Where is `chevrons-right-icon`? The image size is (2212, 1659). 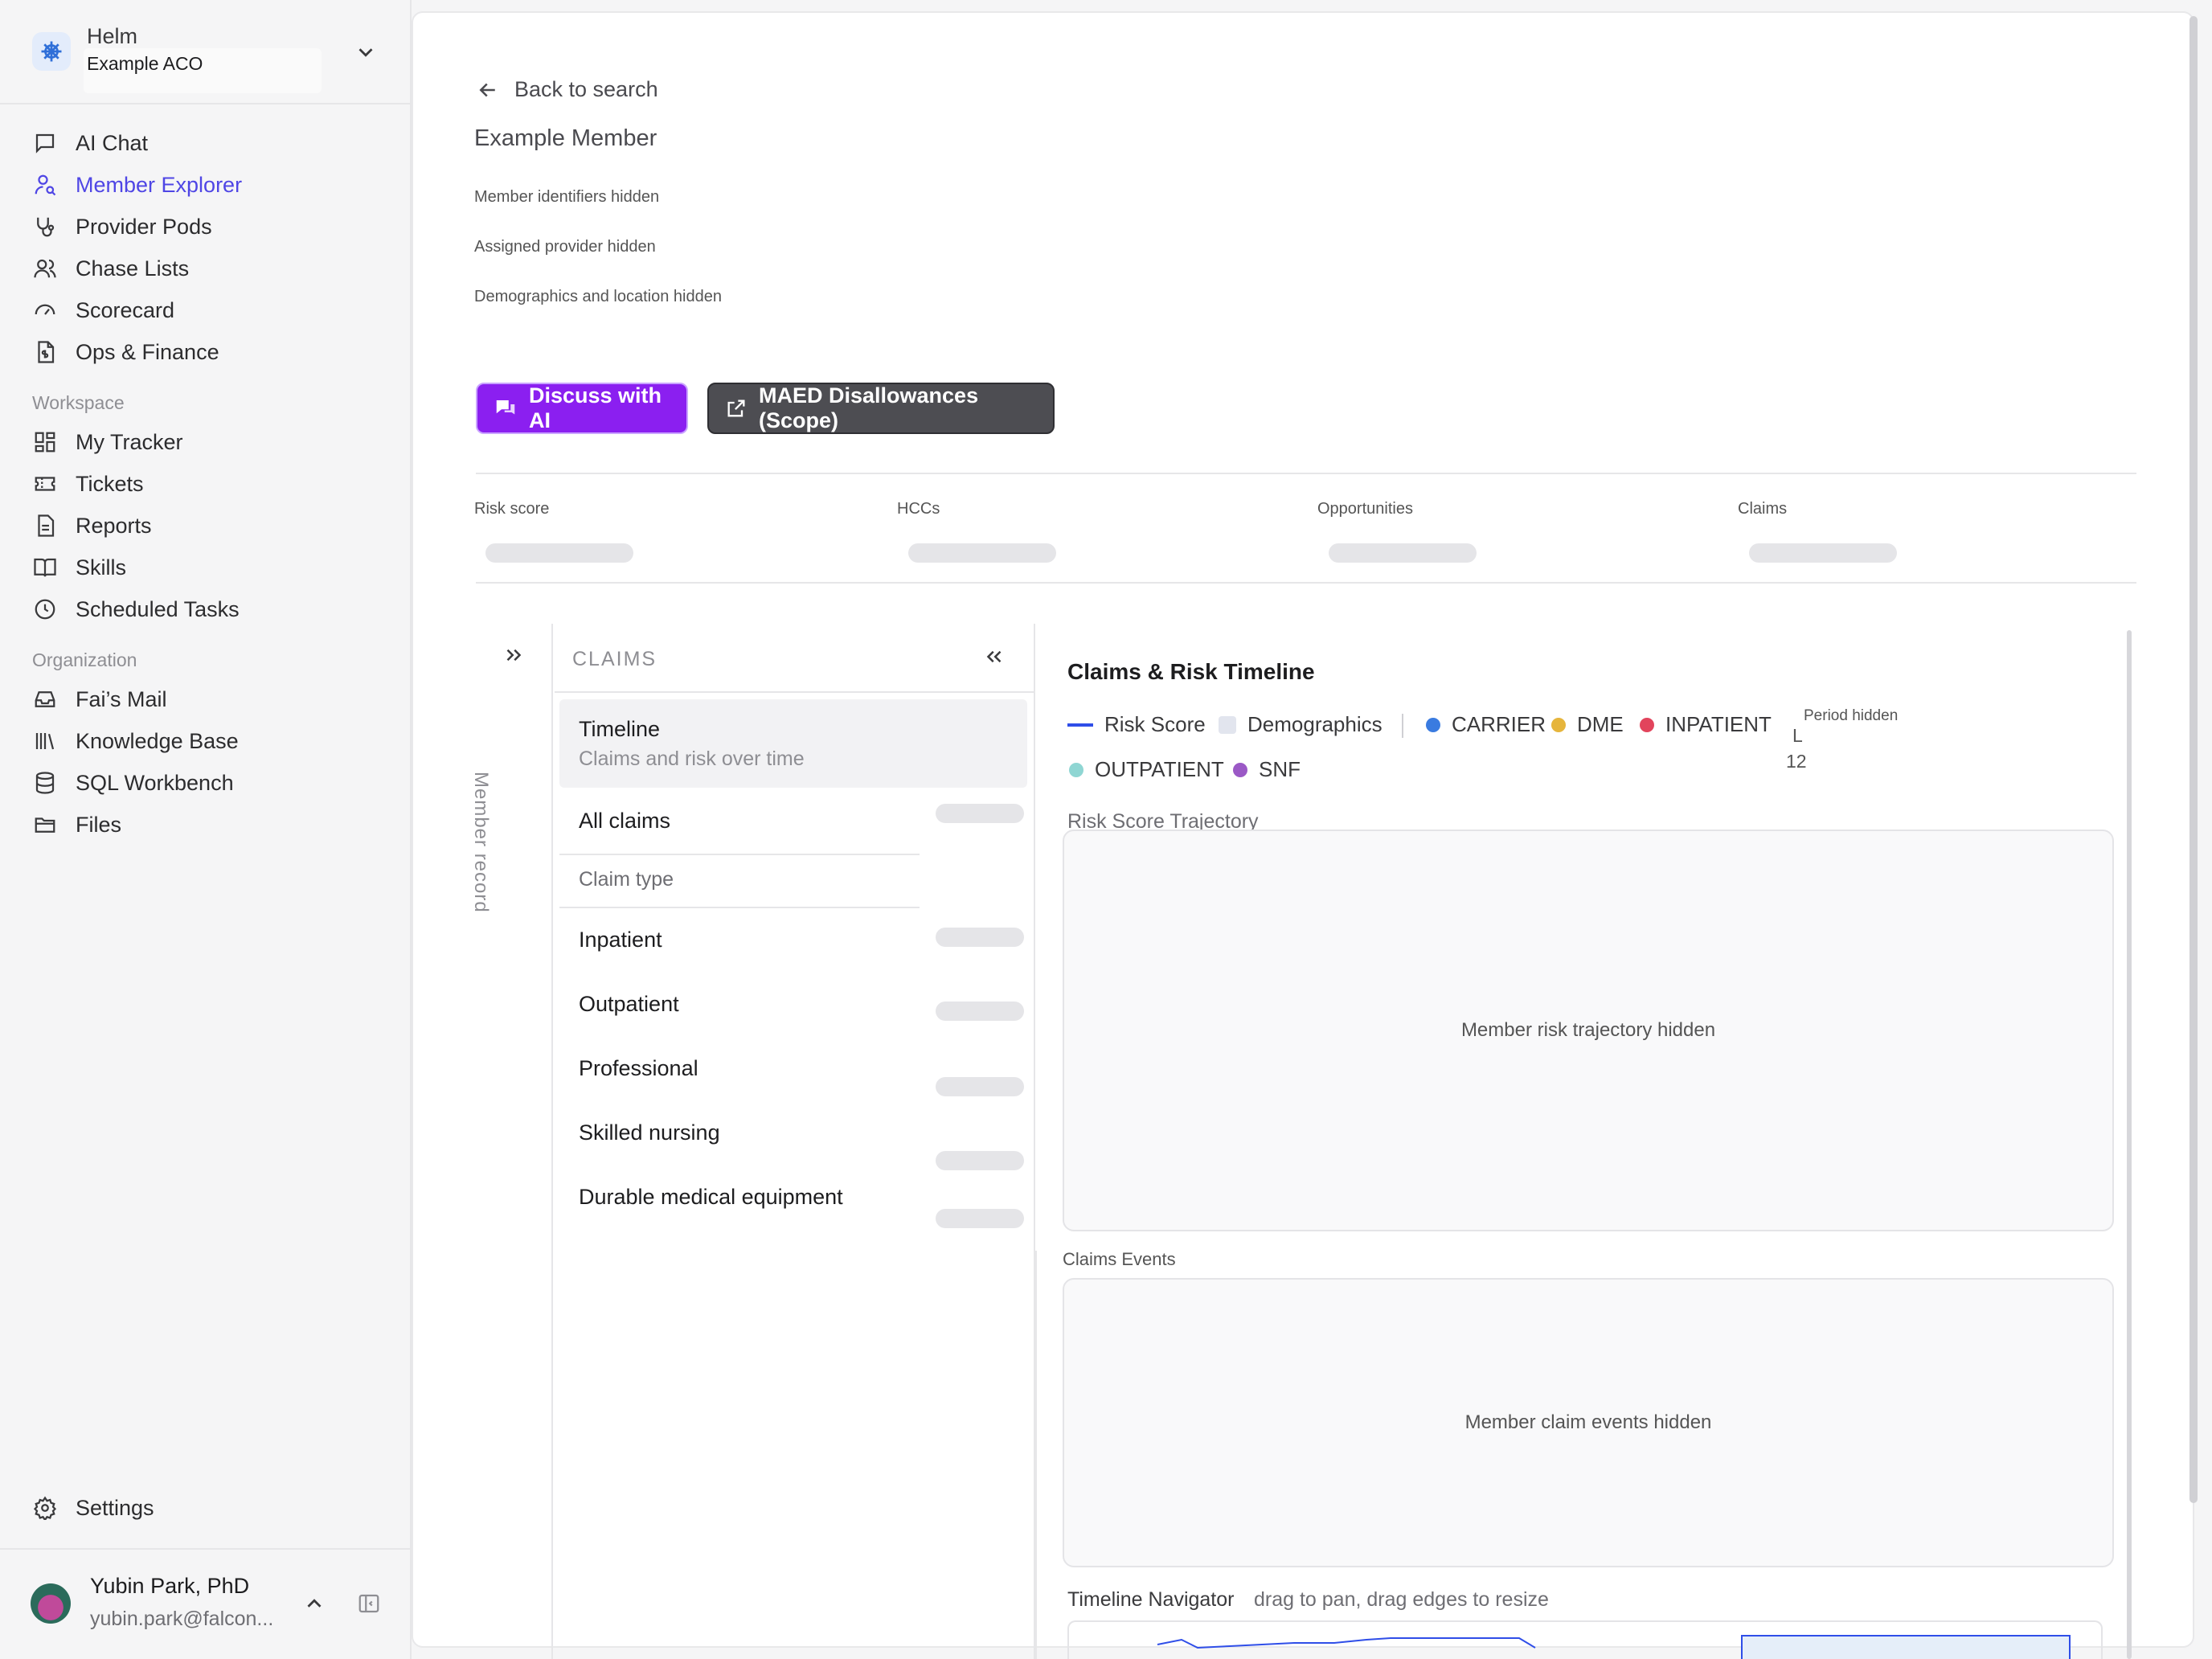
chevrons-right-icon is located at coordinates (514, 655).